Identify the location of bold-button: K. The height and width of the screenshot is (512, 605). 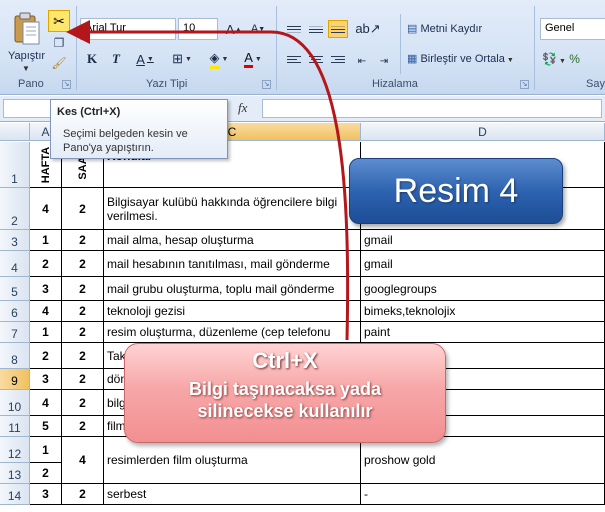
(92, 59).